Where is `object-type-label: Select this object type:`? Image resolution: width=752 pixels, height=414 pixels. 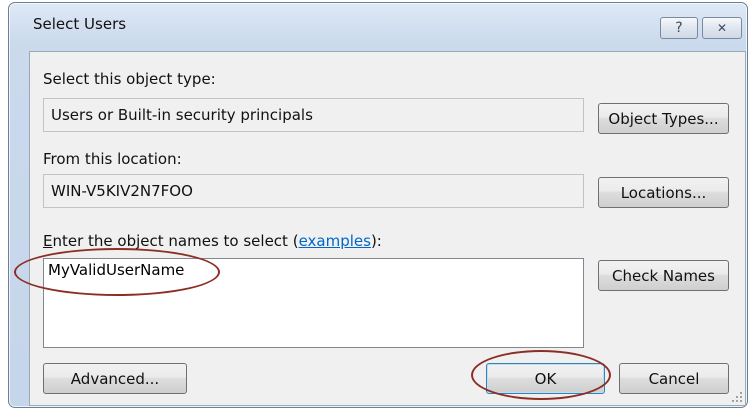
object-type-label: Select this object type: is located at coordinates (129, 79).